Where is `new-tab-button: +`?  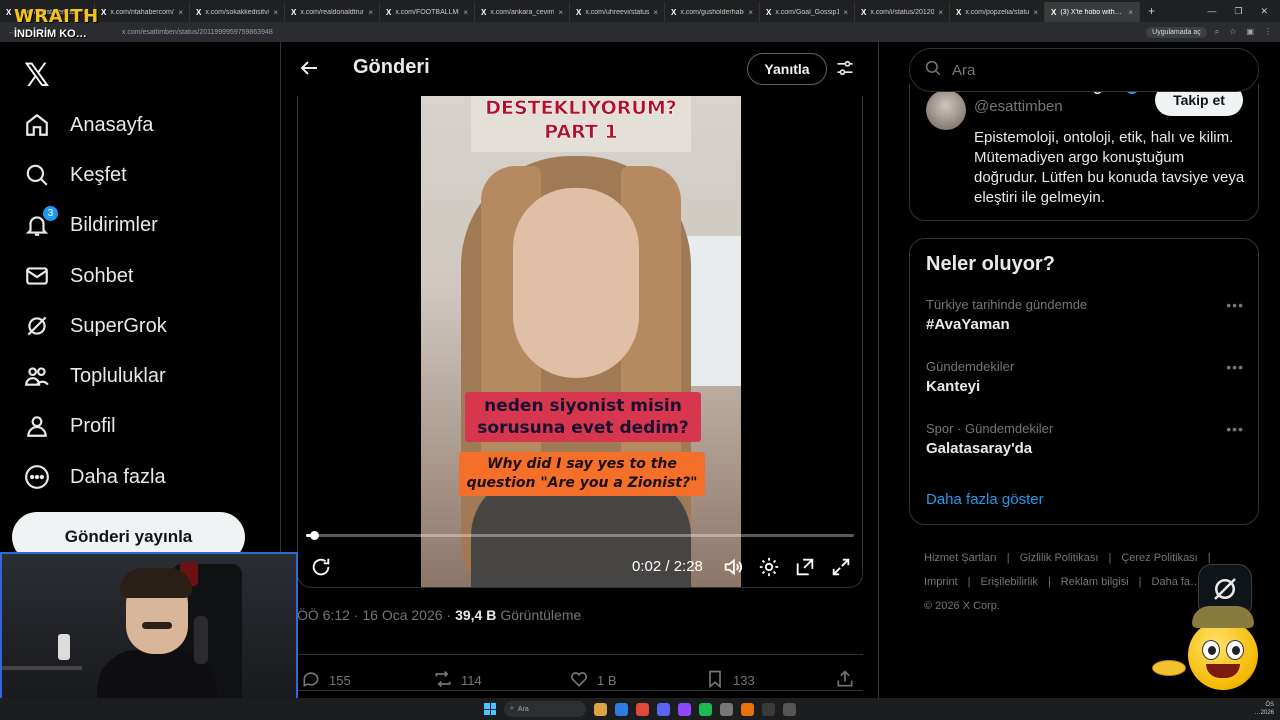 new-tab-button: + is located at coordinates (1151, 11).